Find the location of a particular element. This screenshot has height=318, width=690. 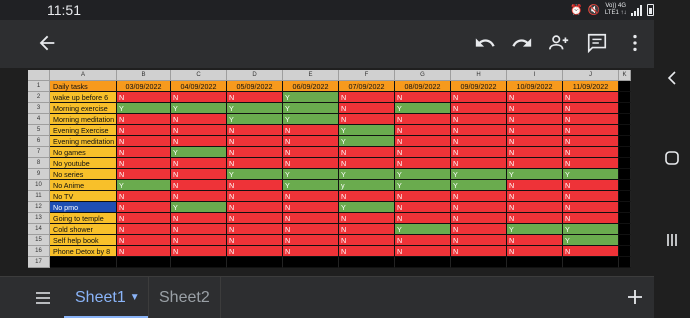

nav-back-icon is located at coordinates (672, 78).